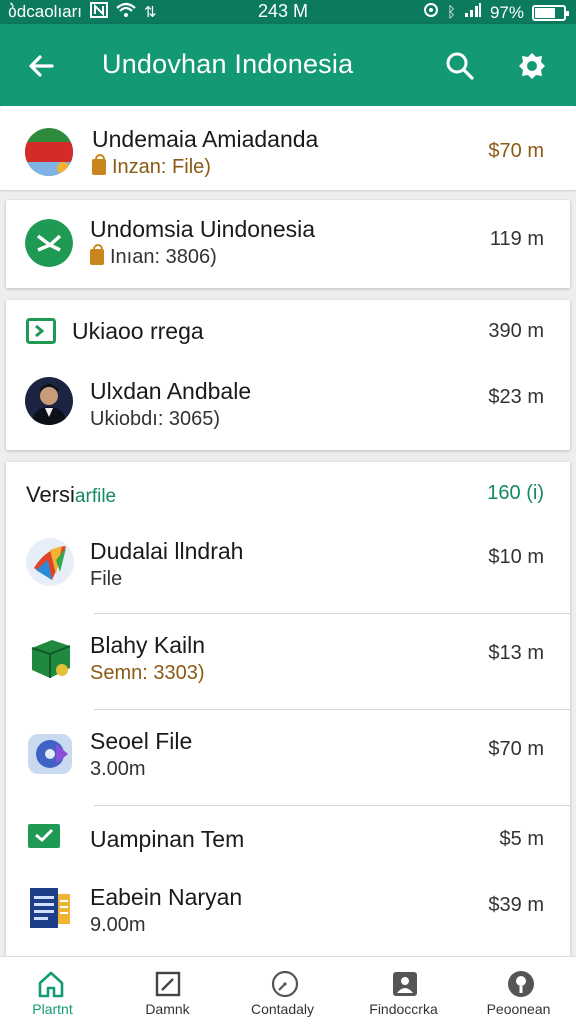 The image size is (576, 1024). I want to click on status-bar: ბdcaolıarı ⇅ 243 M ᛒ 97%, so click(288, 12).